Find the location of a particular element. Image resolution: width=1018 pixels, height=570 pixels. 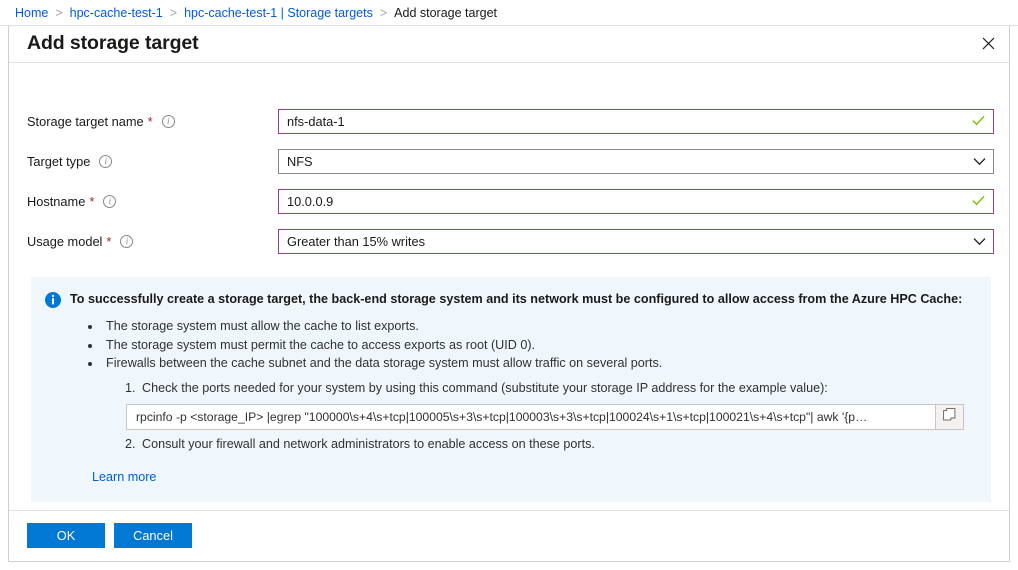

form-row-usage-model: Usage model * i Greater than 15% writes is located at coordinates (509, 241).